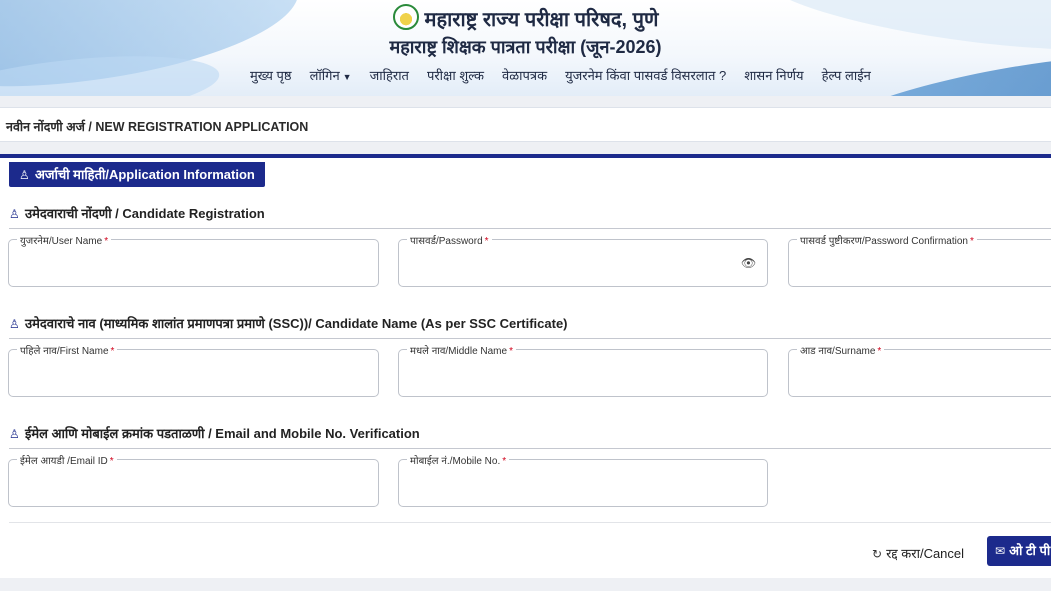 The width and height of the screenshot is (1051, 591). What do you see at coordinates (524, 75) in the screenshot?
I see `nav-schedule: वेळापत्रक` at bounding box center [524, 75].